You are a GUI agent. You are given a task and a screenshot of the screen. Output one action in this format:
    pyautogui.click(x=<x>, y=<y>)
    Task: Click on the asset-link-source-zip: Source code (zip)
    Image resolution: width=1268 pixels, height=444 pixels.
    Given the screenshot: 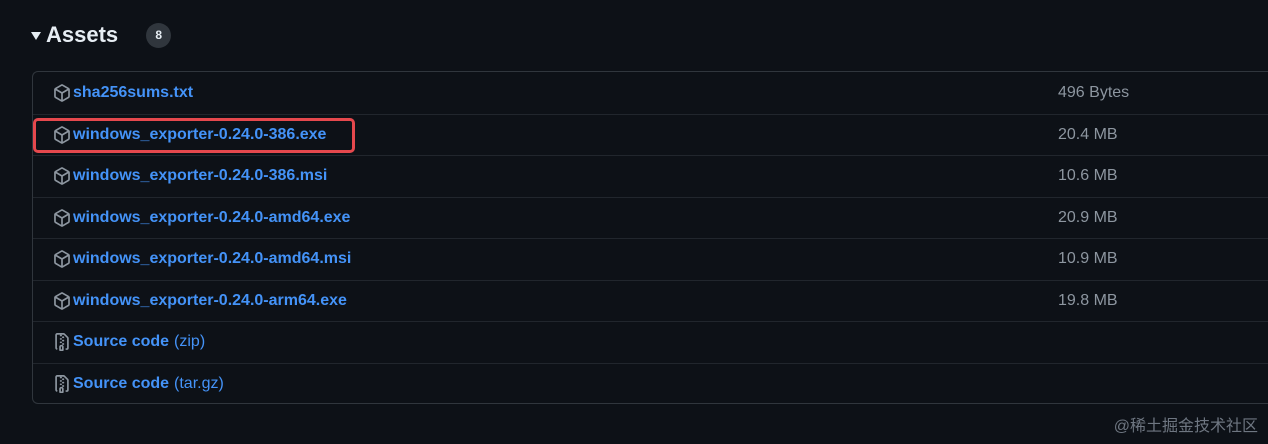 What is the action you would take?
    pyautogui.click(x=129, y=342)
    